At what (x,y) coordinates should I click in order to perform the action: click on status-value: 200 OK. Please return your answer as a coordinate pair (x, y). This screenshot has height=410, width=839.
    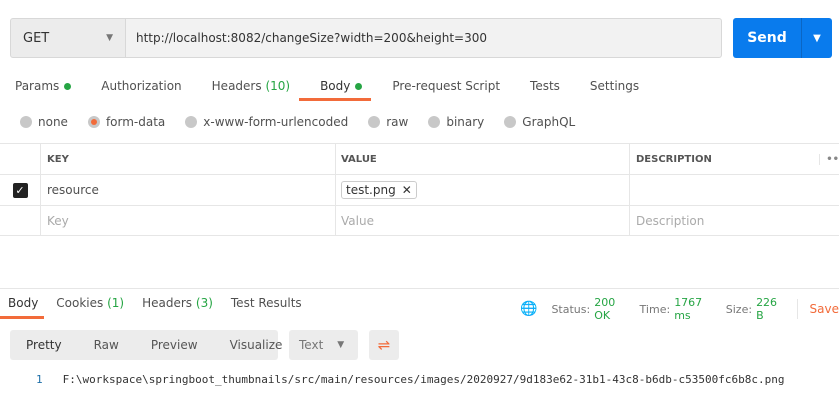
    Looking at the image, I should click on (605, 309).